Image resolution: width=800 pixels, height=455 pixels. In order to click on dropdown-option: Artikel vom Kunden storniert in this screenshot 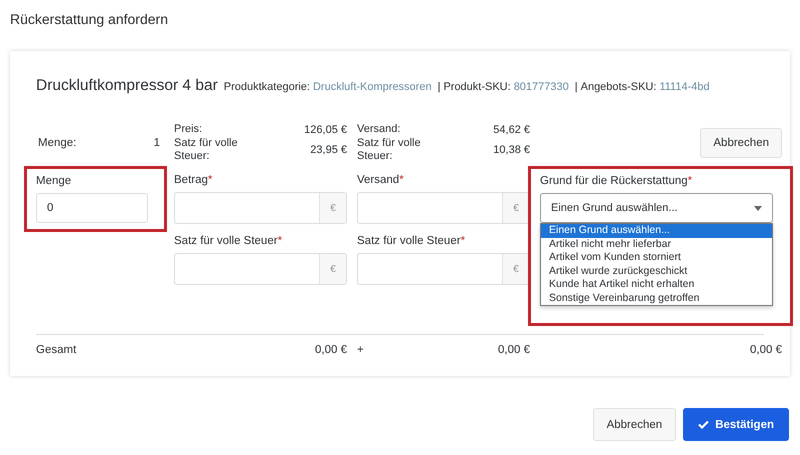, I will do `click(656, 257)`.